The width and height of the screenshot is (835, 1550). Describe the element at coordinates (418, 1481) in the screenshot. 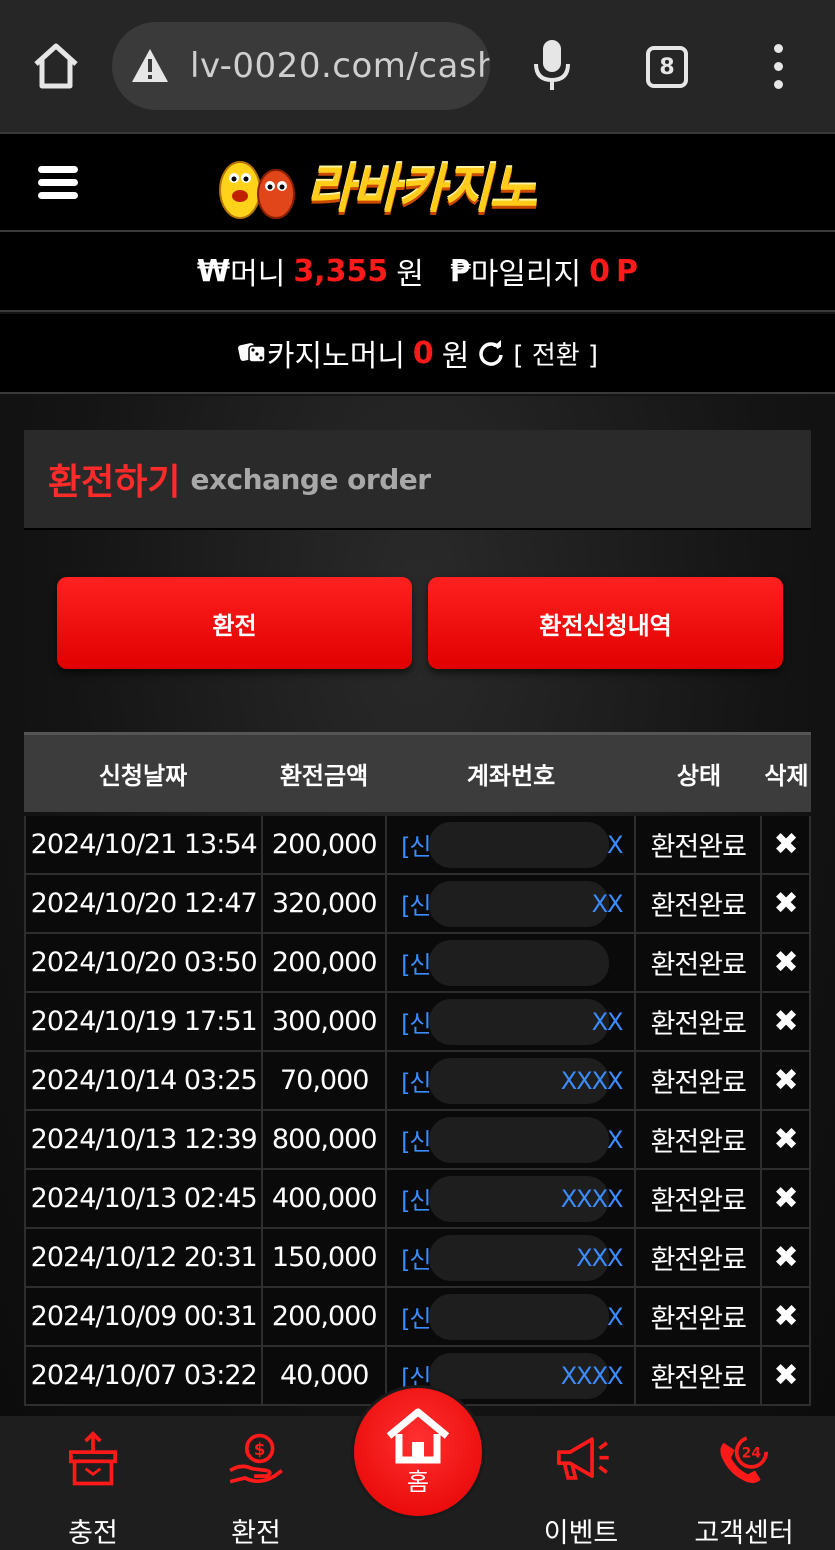

I see `nav-home-label: 홈` at that location.